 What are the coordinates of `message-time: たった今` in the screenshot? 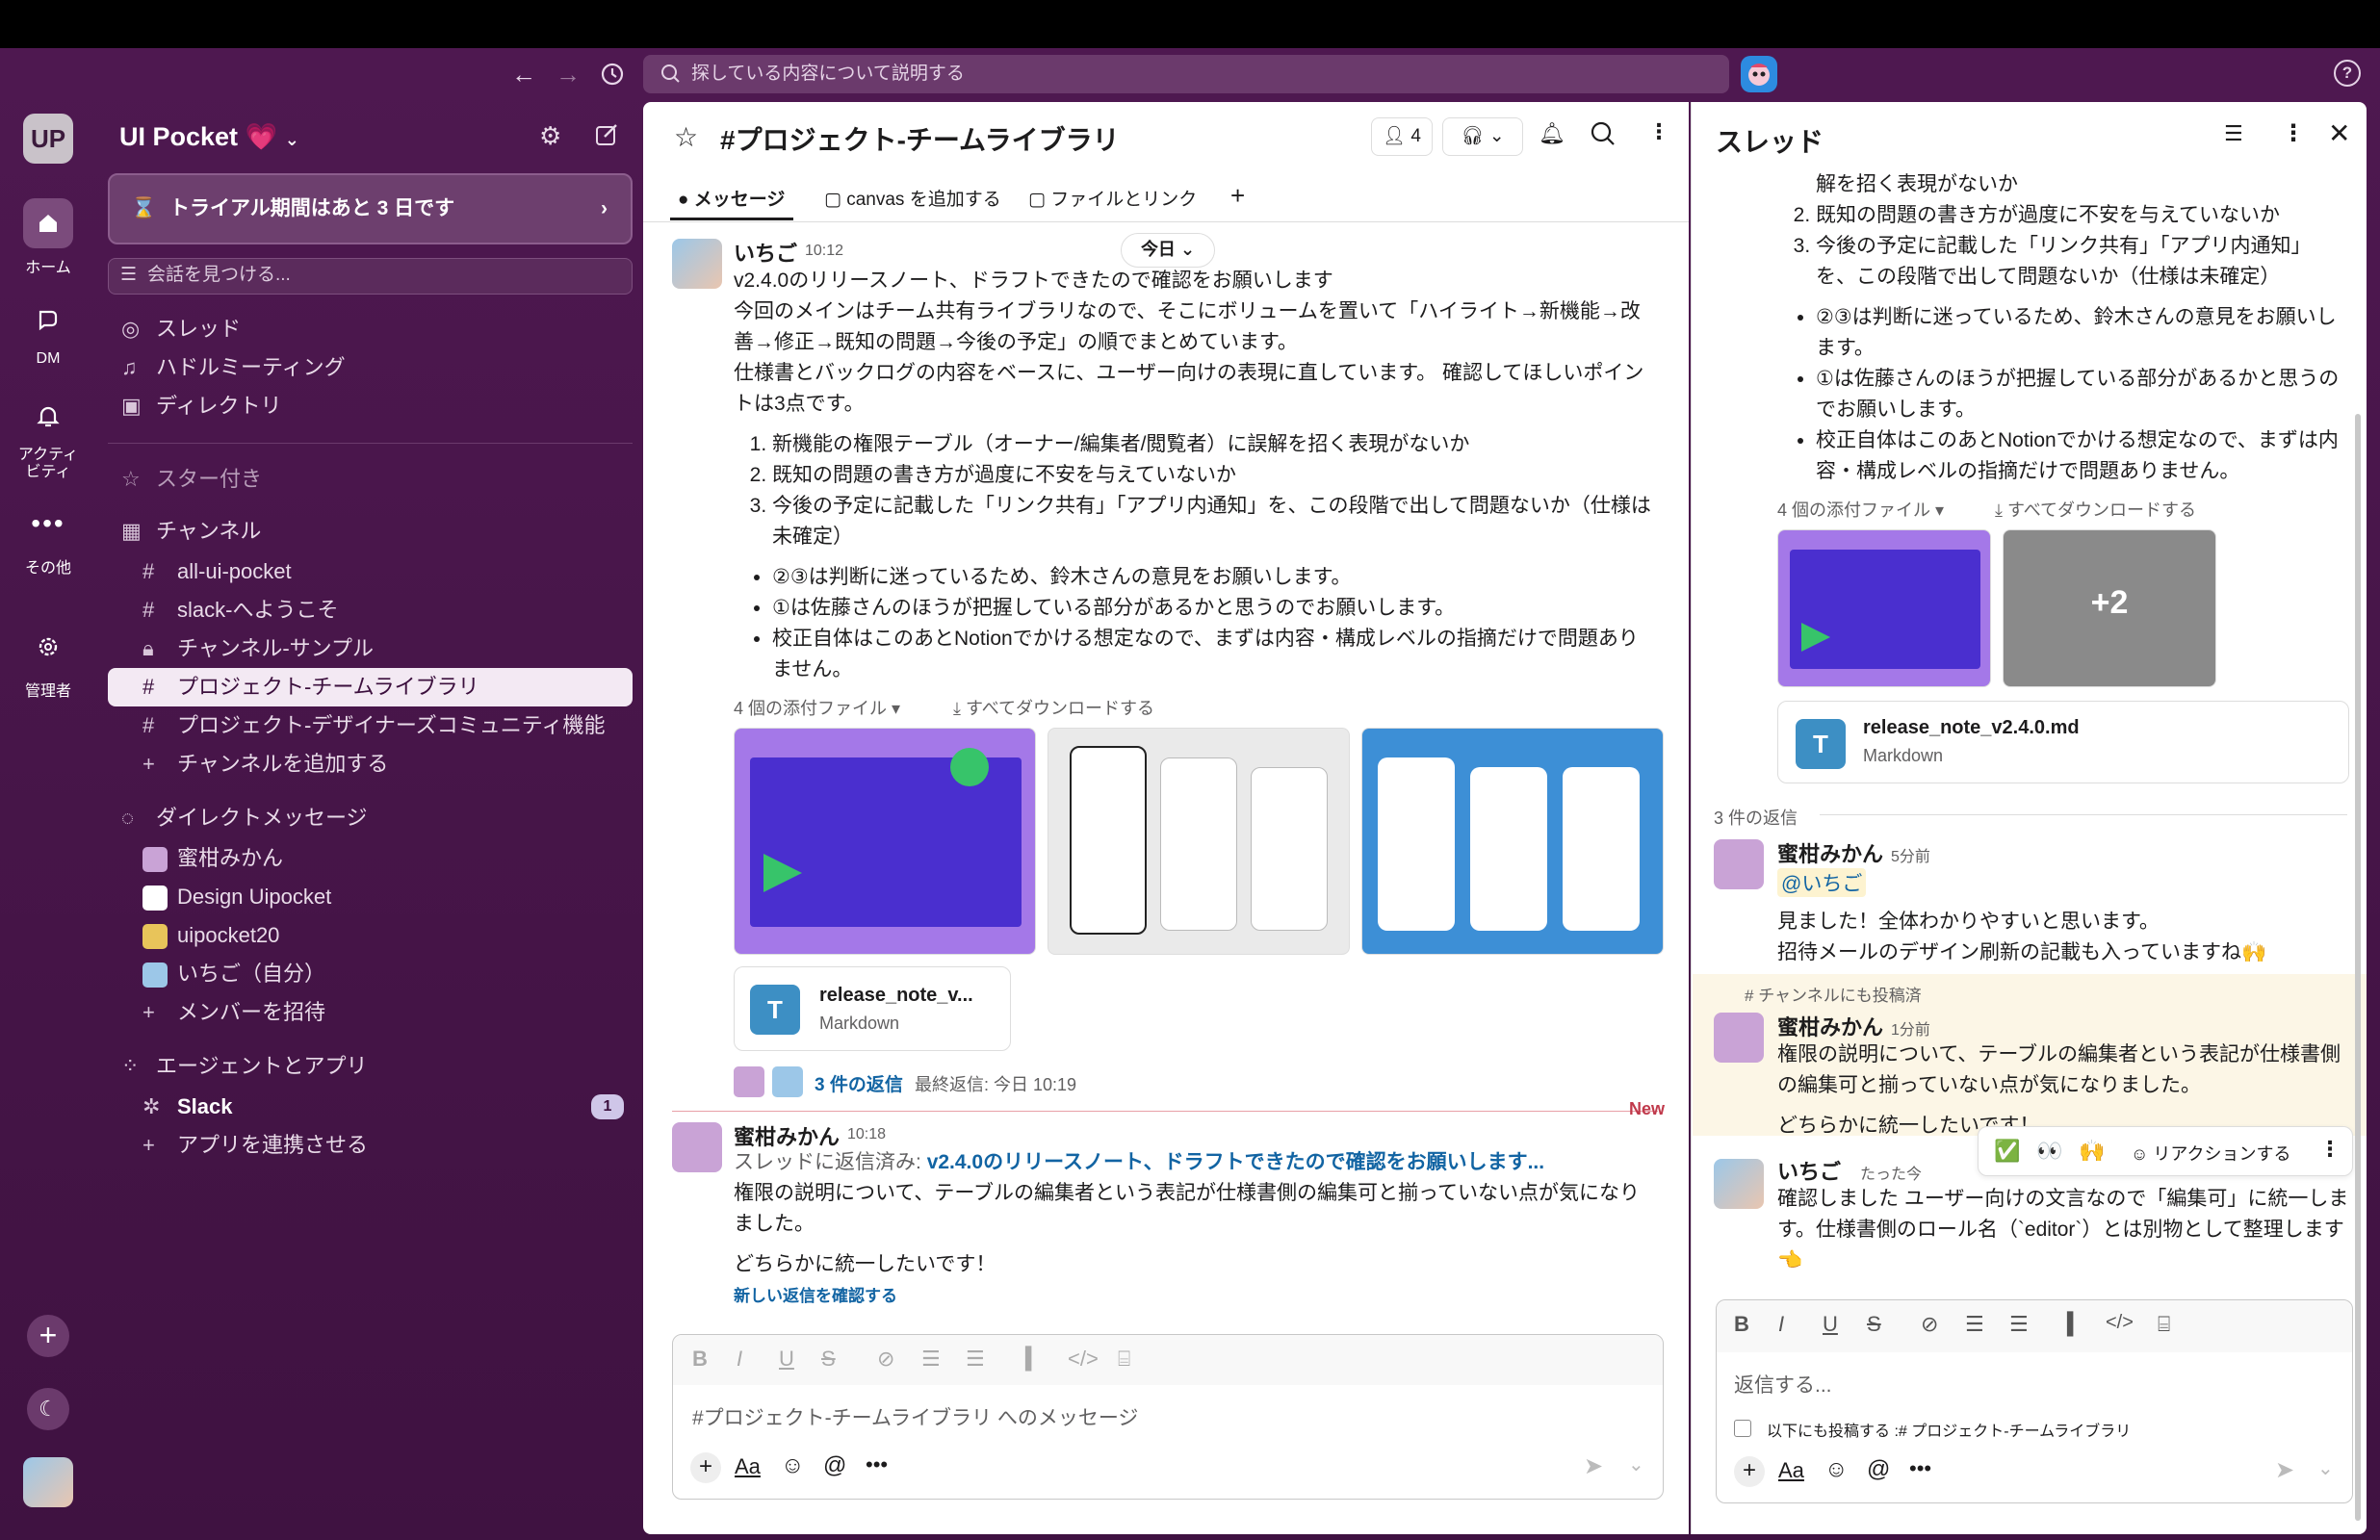 It's located at (1891, 1172).